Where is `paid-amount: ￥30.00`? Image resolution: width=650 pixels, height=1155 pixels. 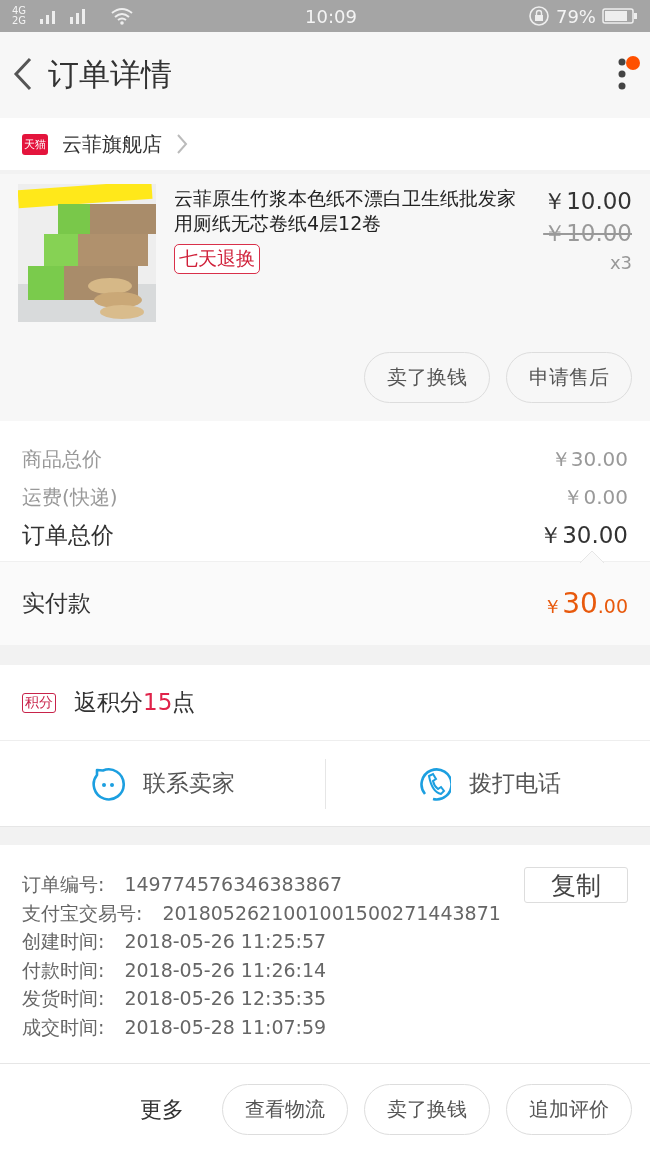 paid-amount: ￥30.00 is located at coordinates (585, 603).